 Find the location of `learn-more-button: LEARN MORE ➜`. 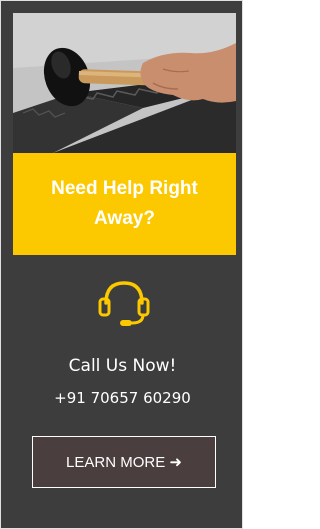

learn-more-button: LEARN MORE ➜ is located at coordinates (124, 462).